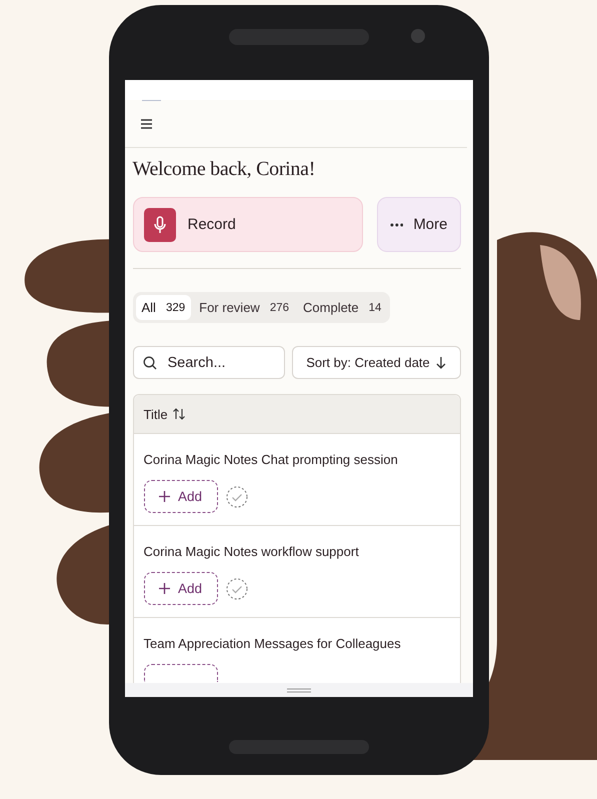 This screenshot has width=597, height=799. What do you see at coordinates (441, 362) in the screenshot?
I see `arrow-down-icon` at bounding box center [441, 362].